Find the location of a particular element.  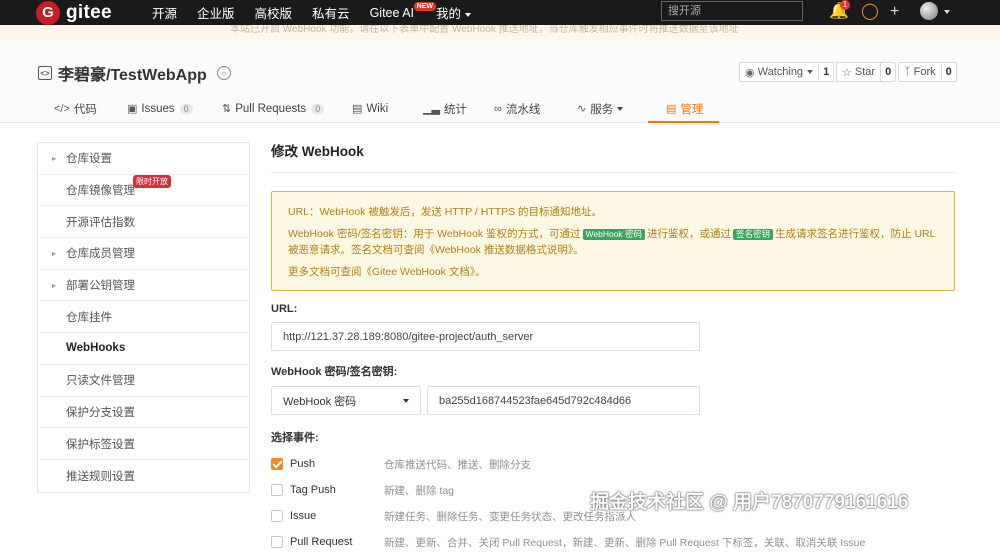

sidebar-item-members: ▸ 仓库成员管理 is located at coordinates (143, 254).